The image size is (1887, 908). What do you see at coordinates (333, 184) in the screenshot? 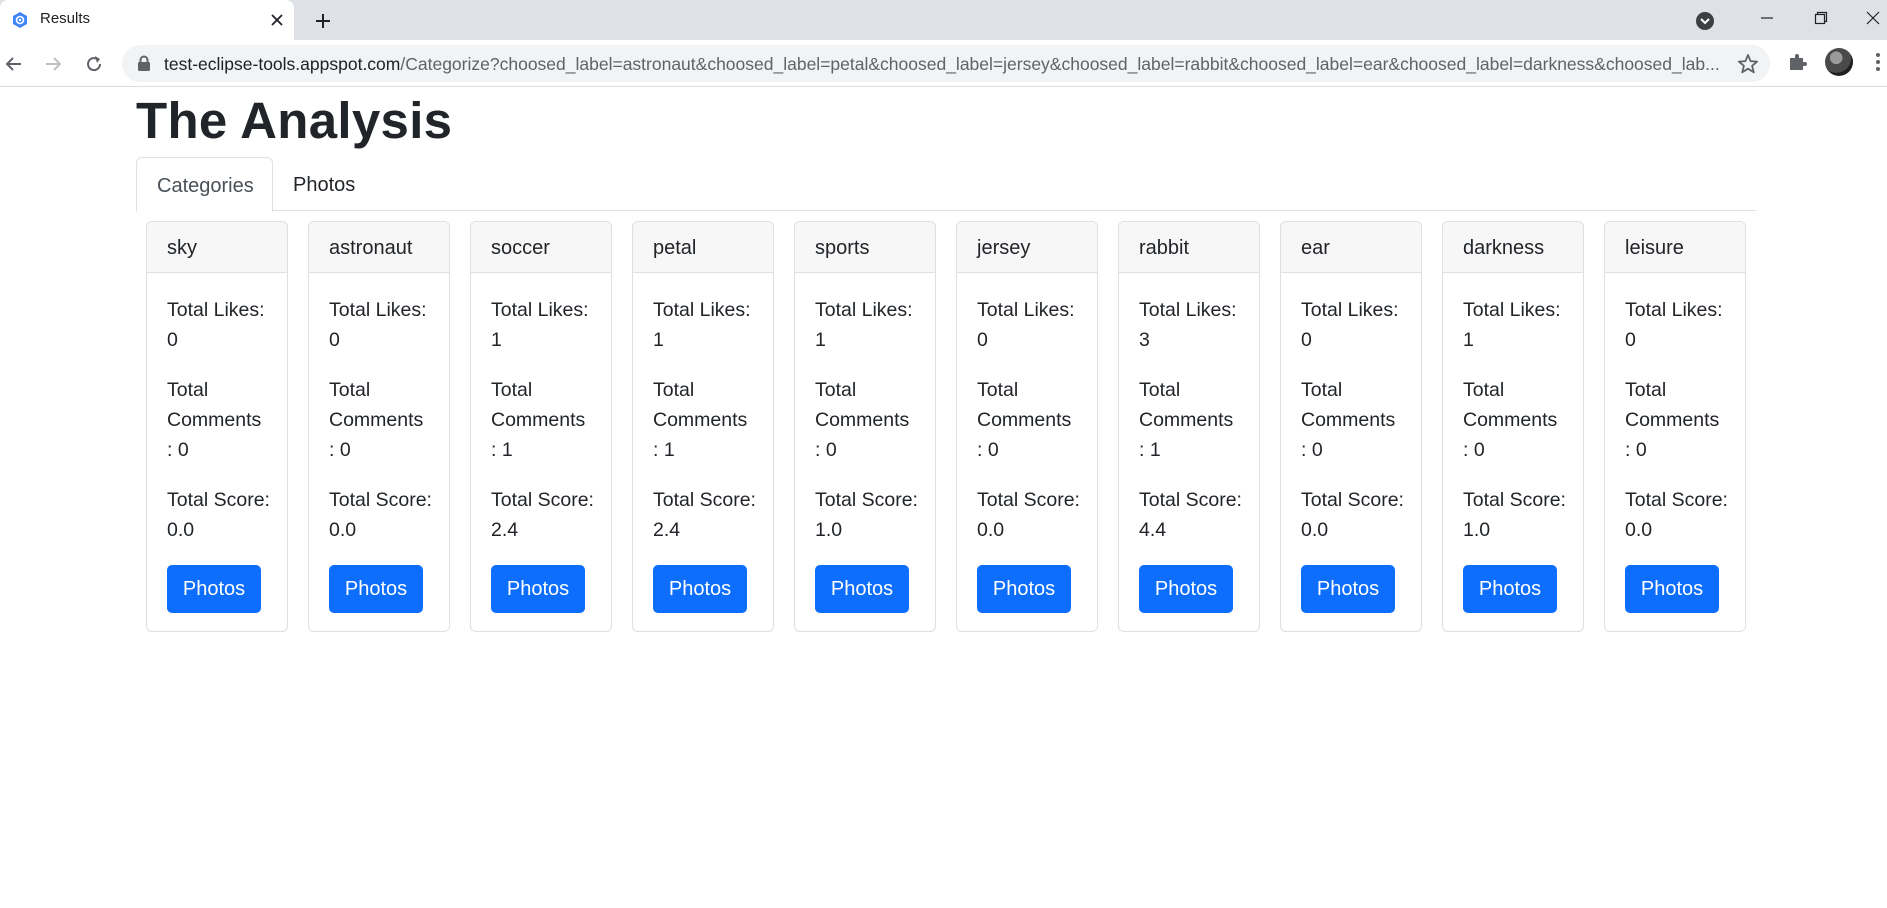
I see `tab-photos: Photos` at bounding box center [333, 184].